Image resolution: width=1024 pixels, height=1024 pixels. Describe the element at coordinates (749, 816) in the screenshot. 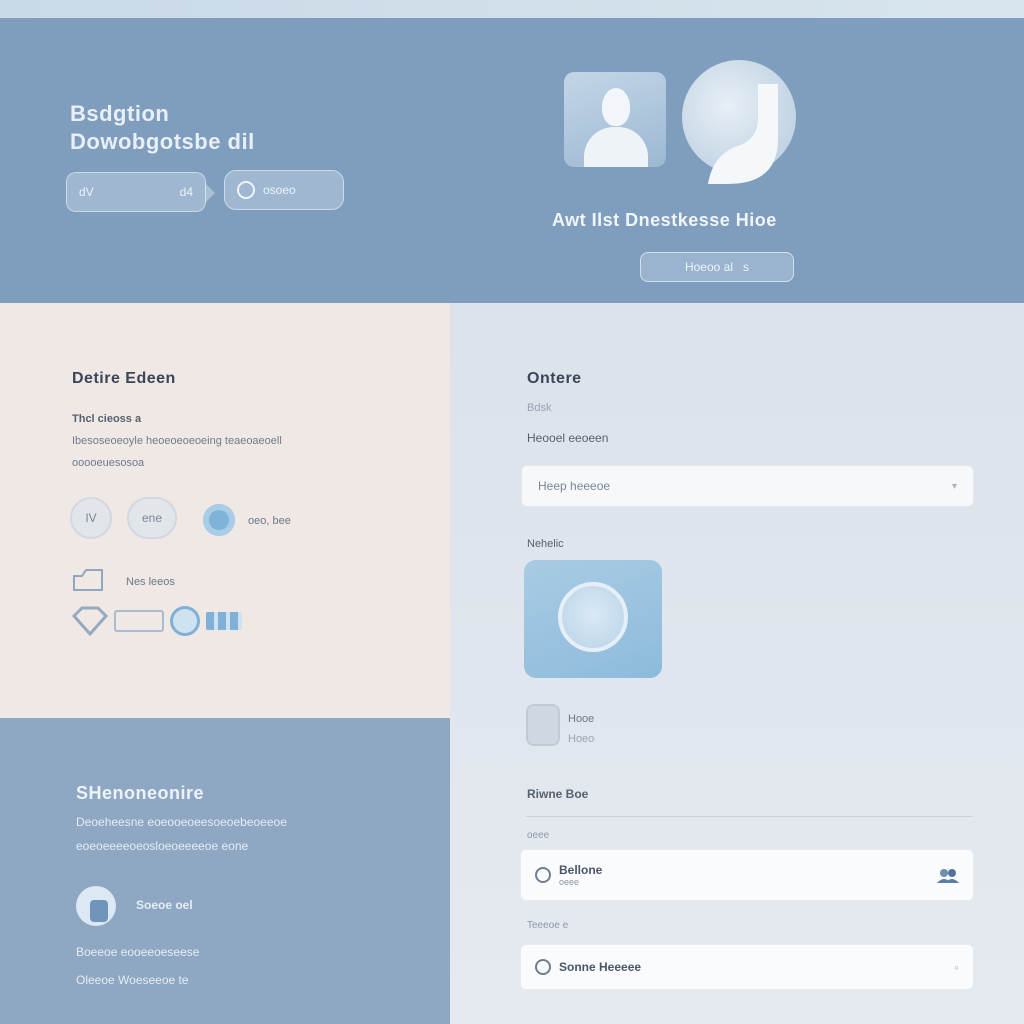

I see `section-divider` at that location.